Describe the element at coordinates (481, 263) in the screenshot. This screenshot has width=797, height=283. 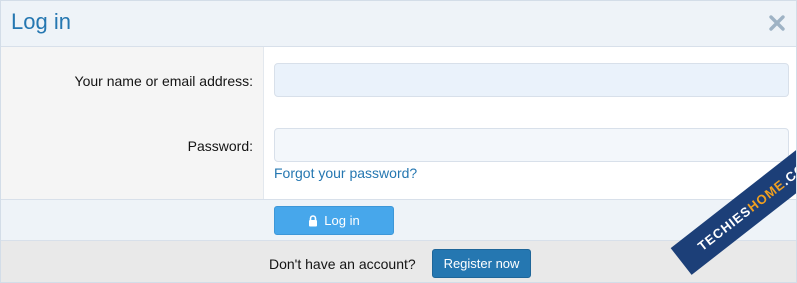
I see `register-button: Register now` at that location.